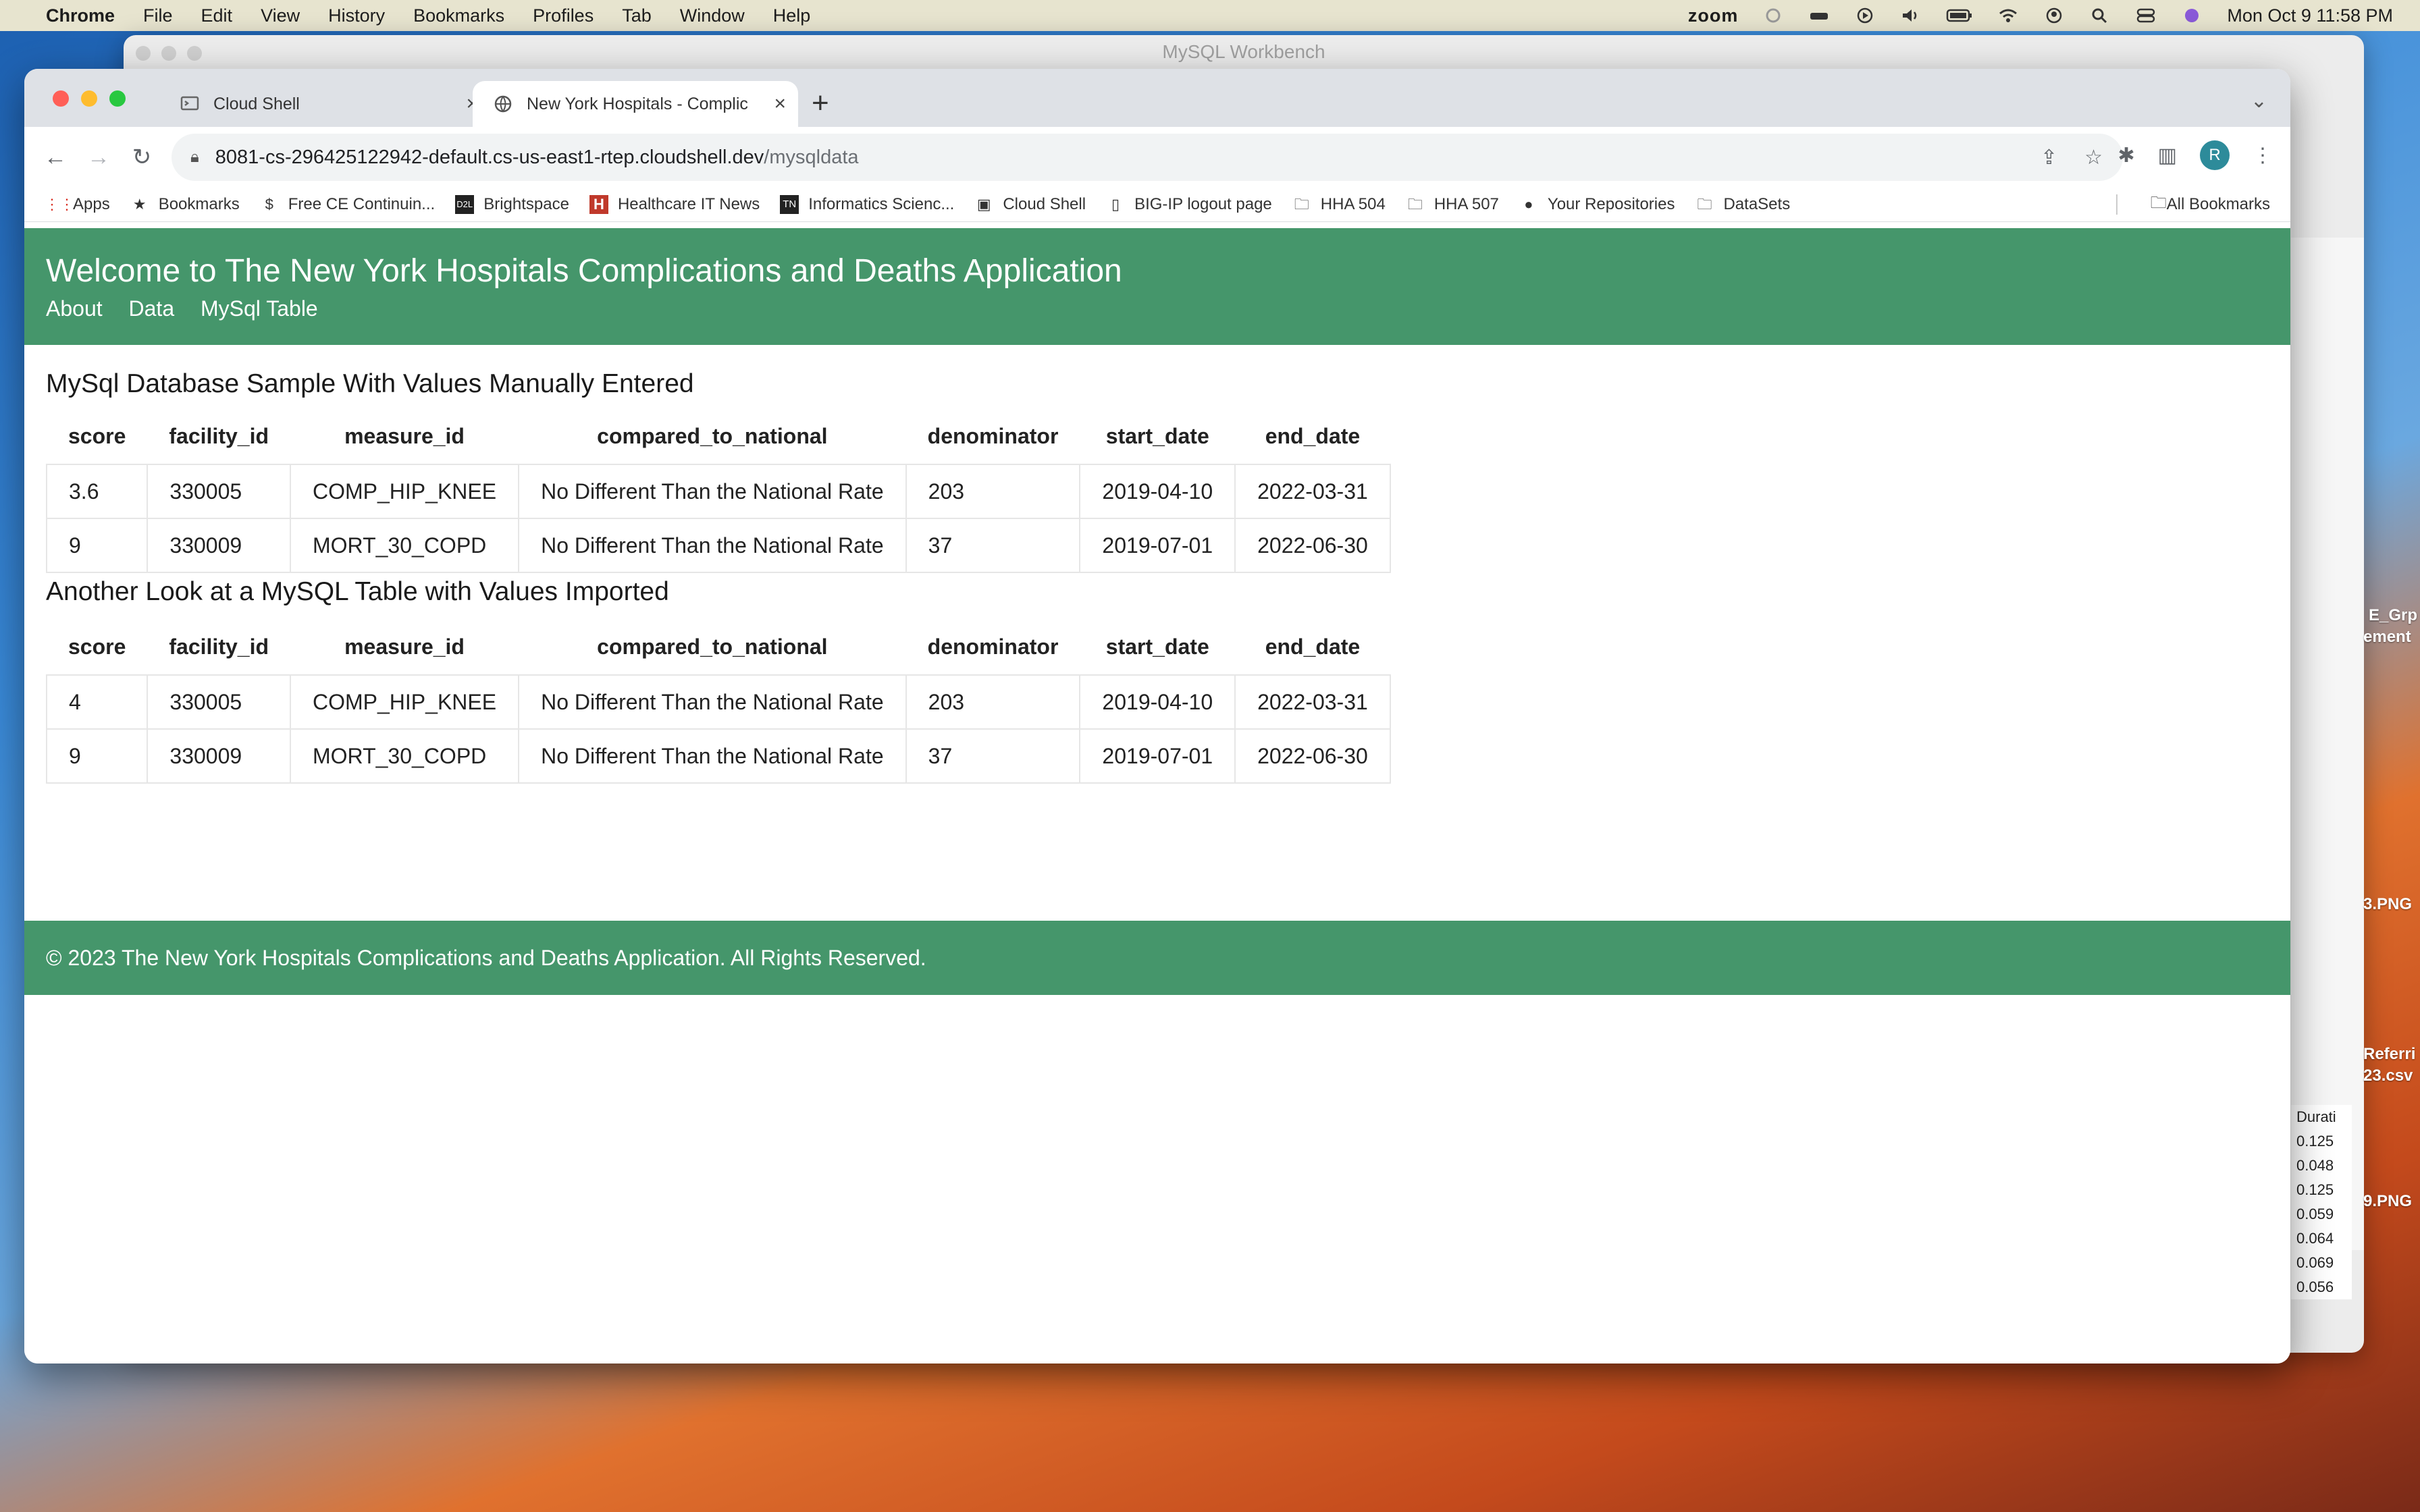  What do you see at coordinates (512, 204) in the screenshot?
I see `bookmark-brightspace: D2L Brightspace` at bounding box center [512, 204].